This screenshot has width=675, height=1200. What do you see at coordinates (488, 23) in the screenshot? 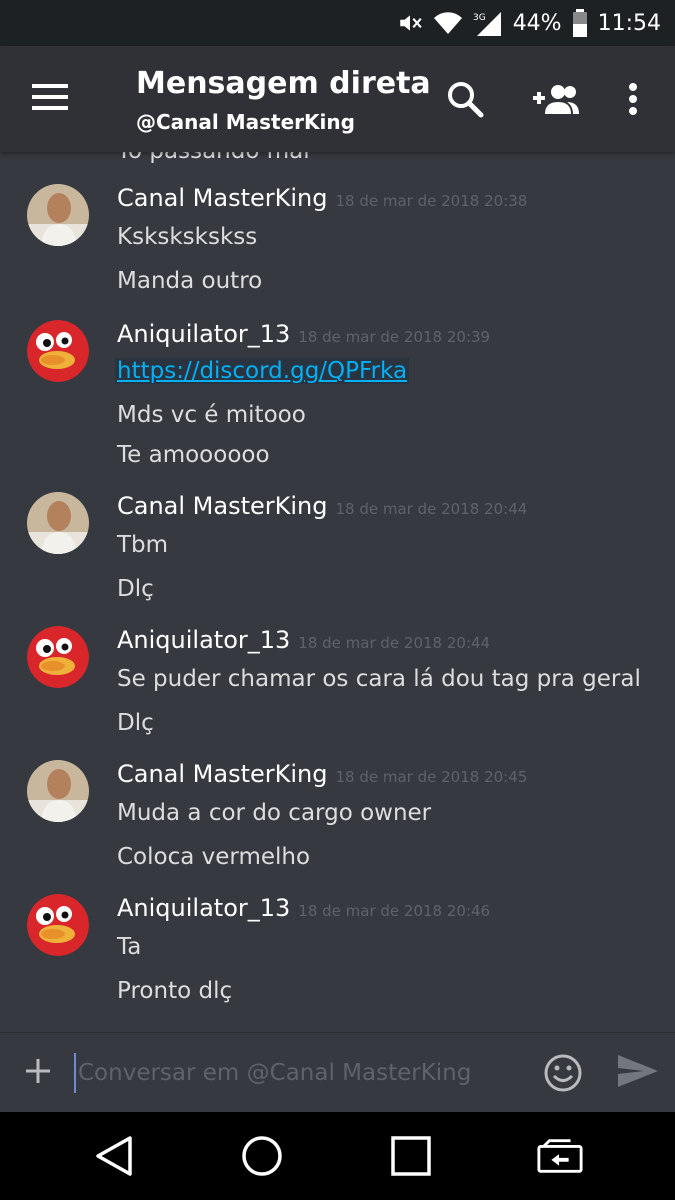
I see `signal-icon: 3G` at bounding box center [488, 23].